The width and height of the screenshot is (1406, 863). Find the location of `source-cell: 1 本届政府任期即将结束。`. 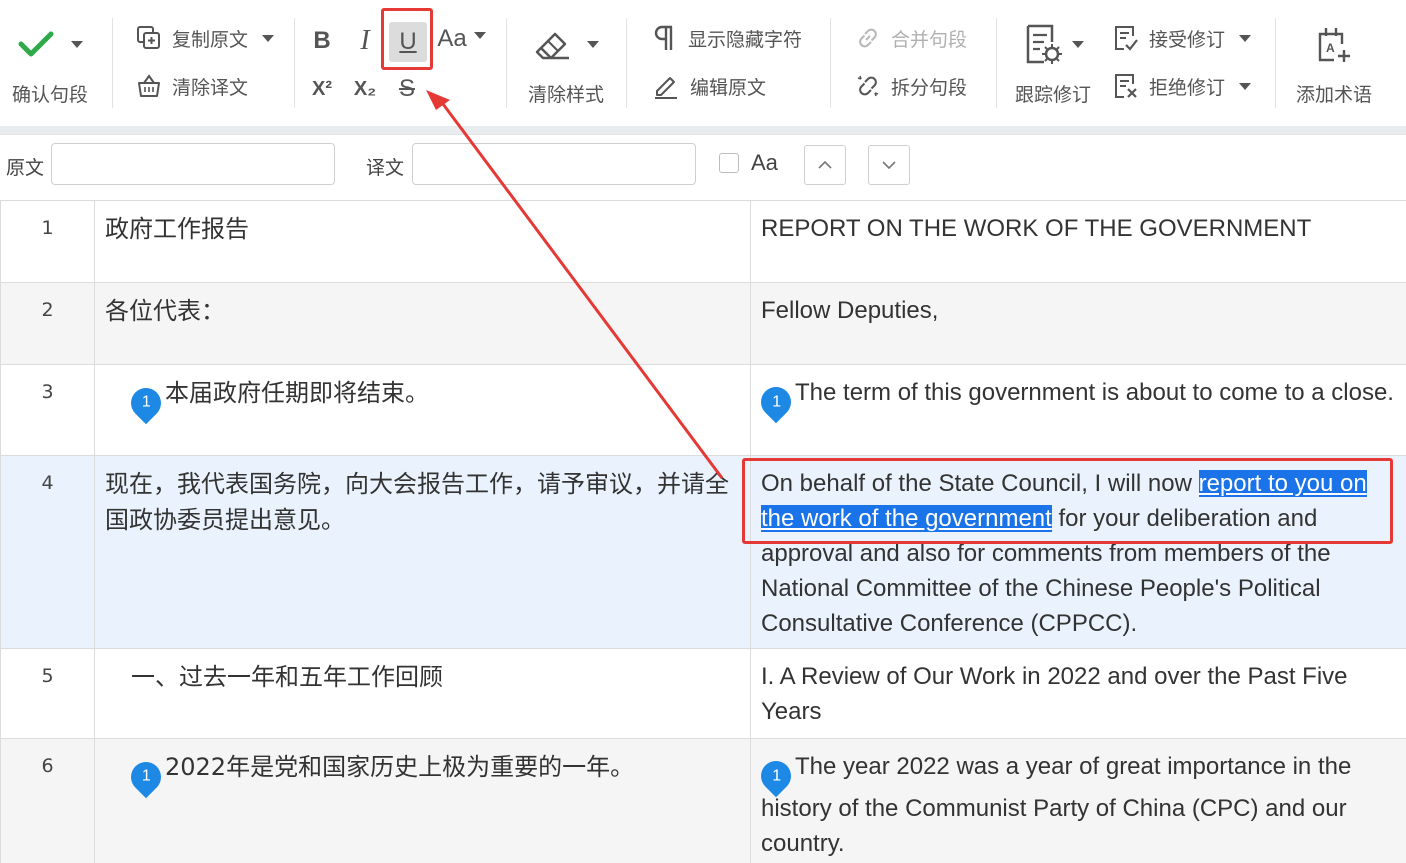

source-cell: 1 本届政府任期即将结束。 is located at coordinates (423, 410).